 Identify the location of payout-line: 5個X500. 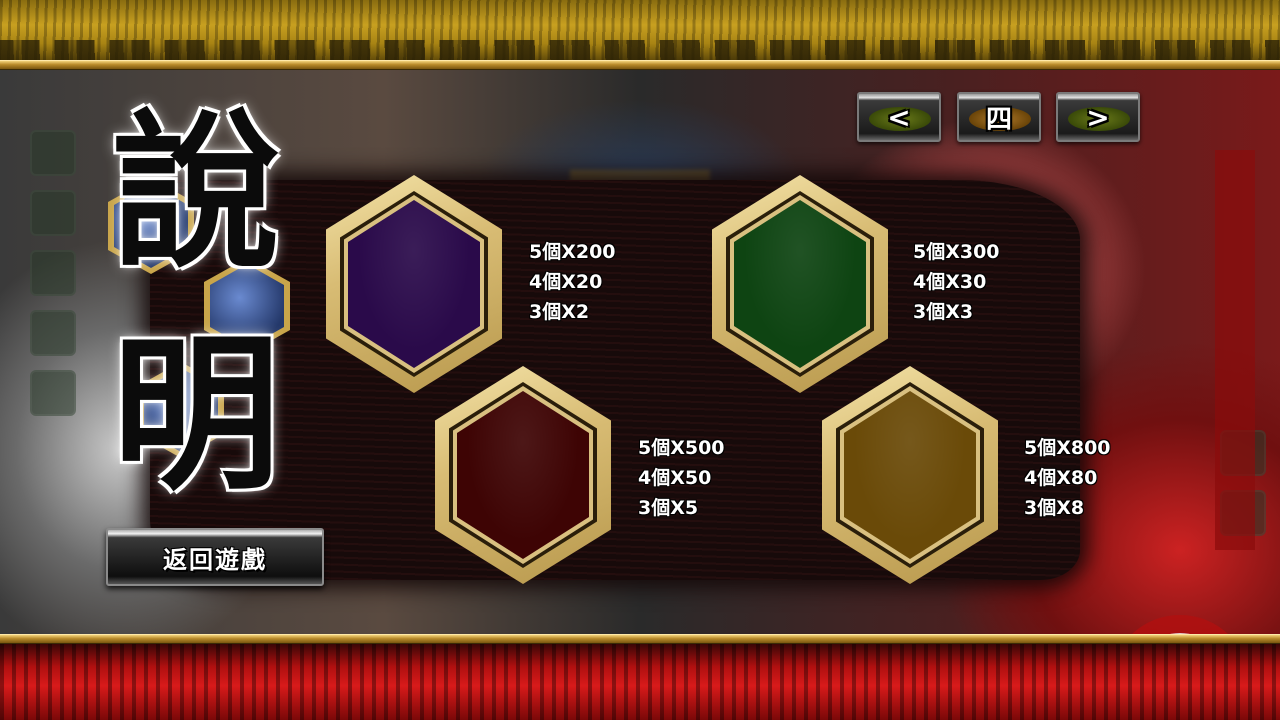
(681, 448).